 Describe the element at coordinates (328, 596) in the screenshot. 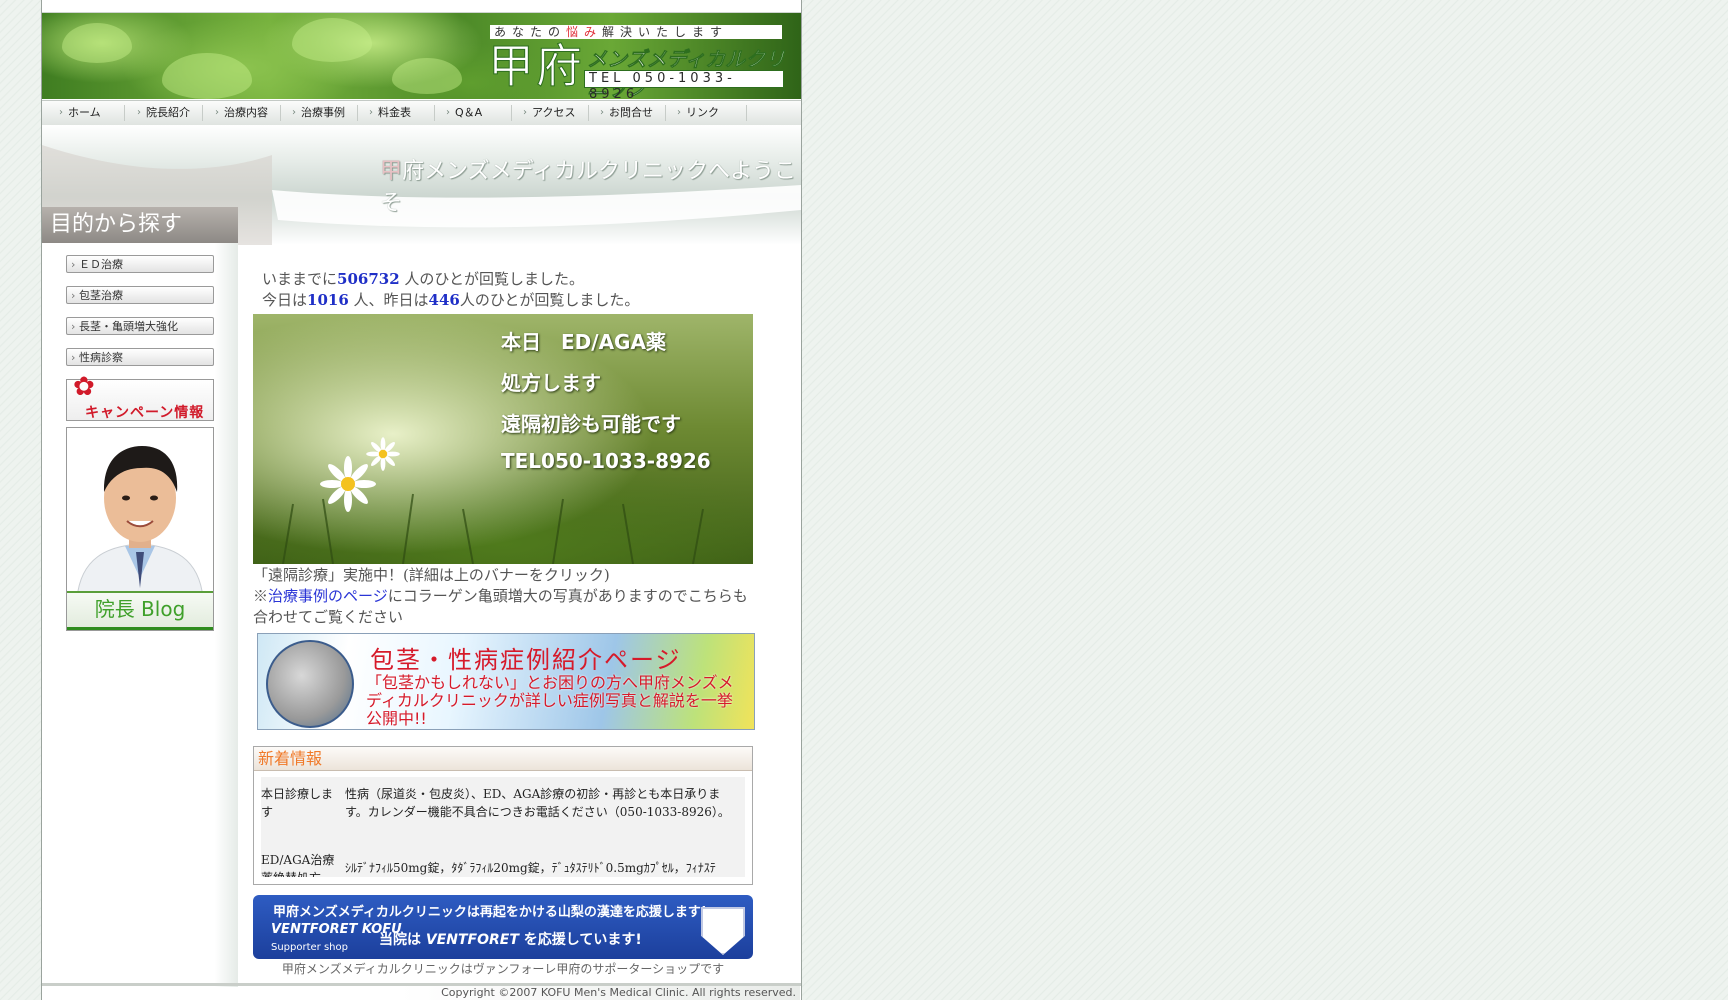

I see `cases-page-link: 治療事例のページ` at that location.